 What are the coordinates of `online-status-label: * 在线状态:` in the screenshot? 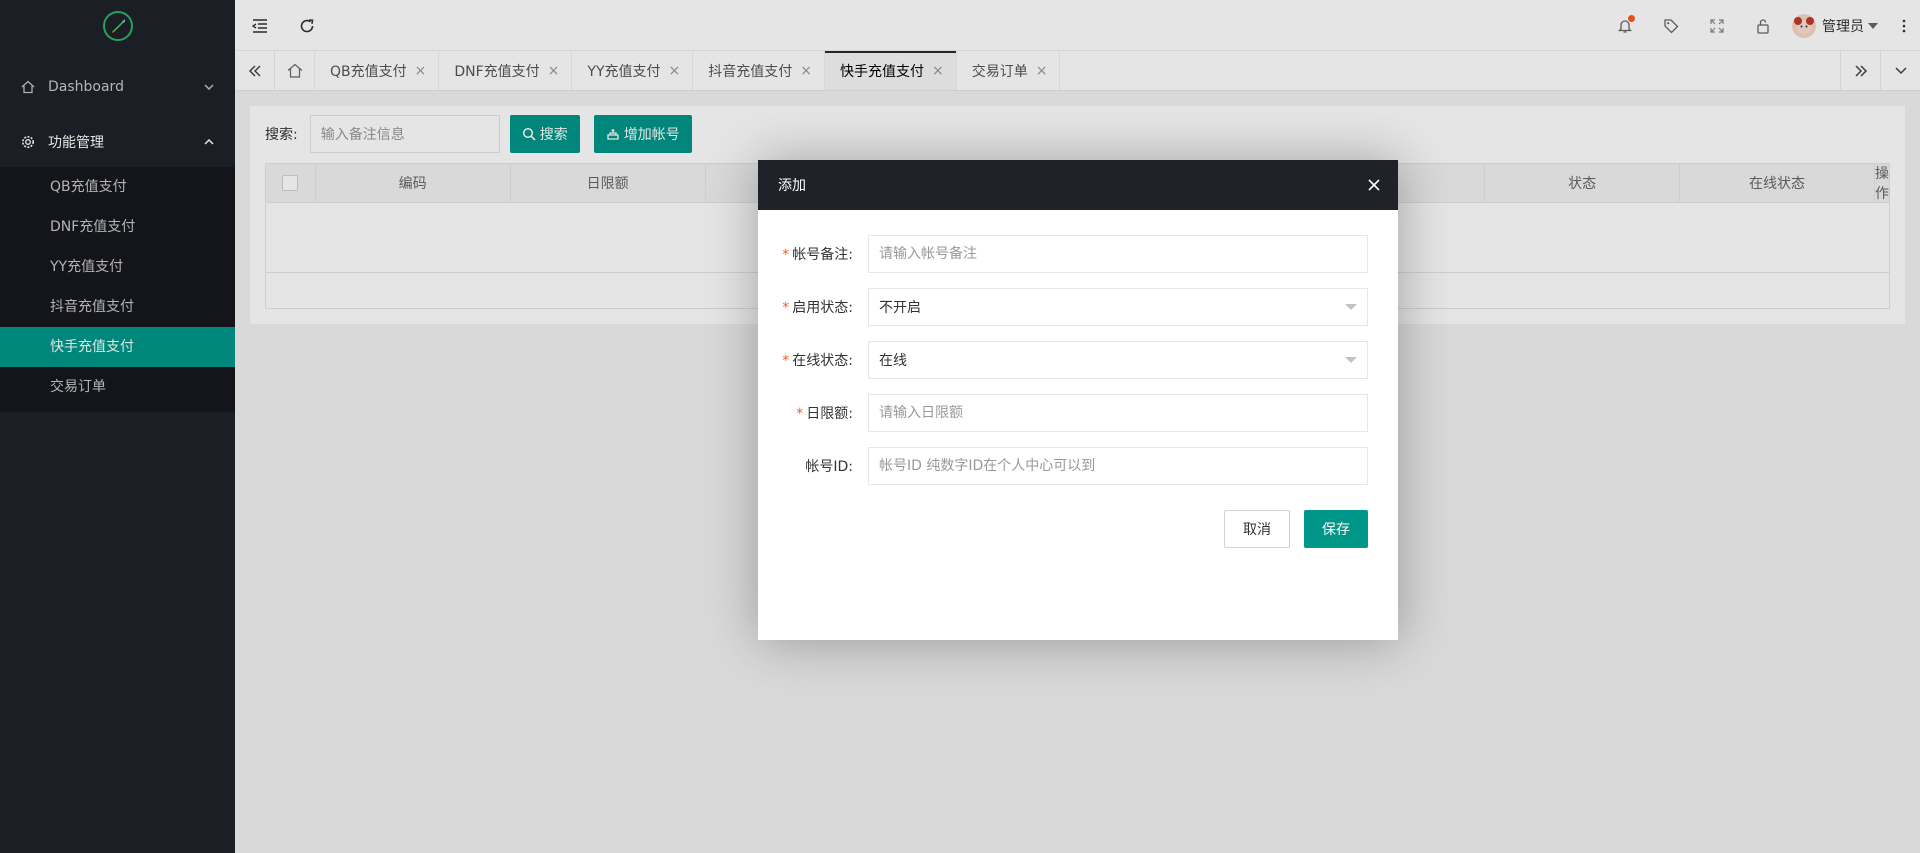 It's located at (817, 361).